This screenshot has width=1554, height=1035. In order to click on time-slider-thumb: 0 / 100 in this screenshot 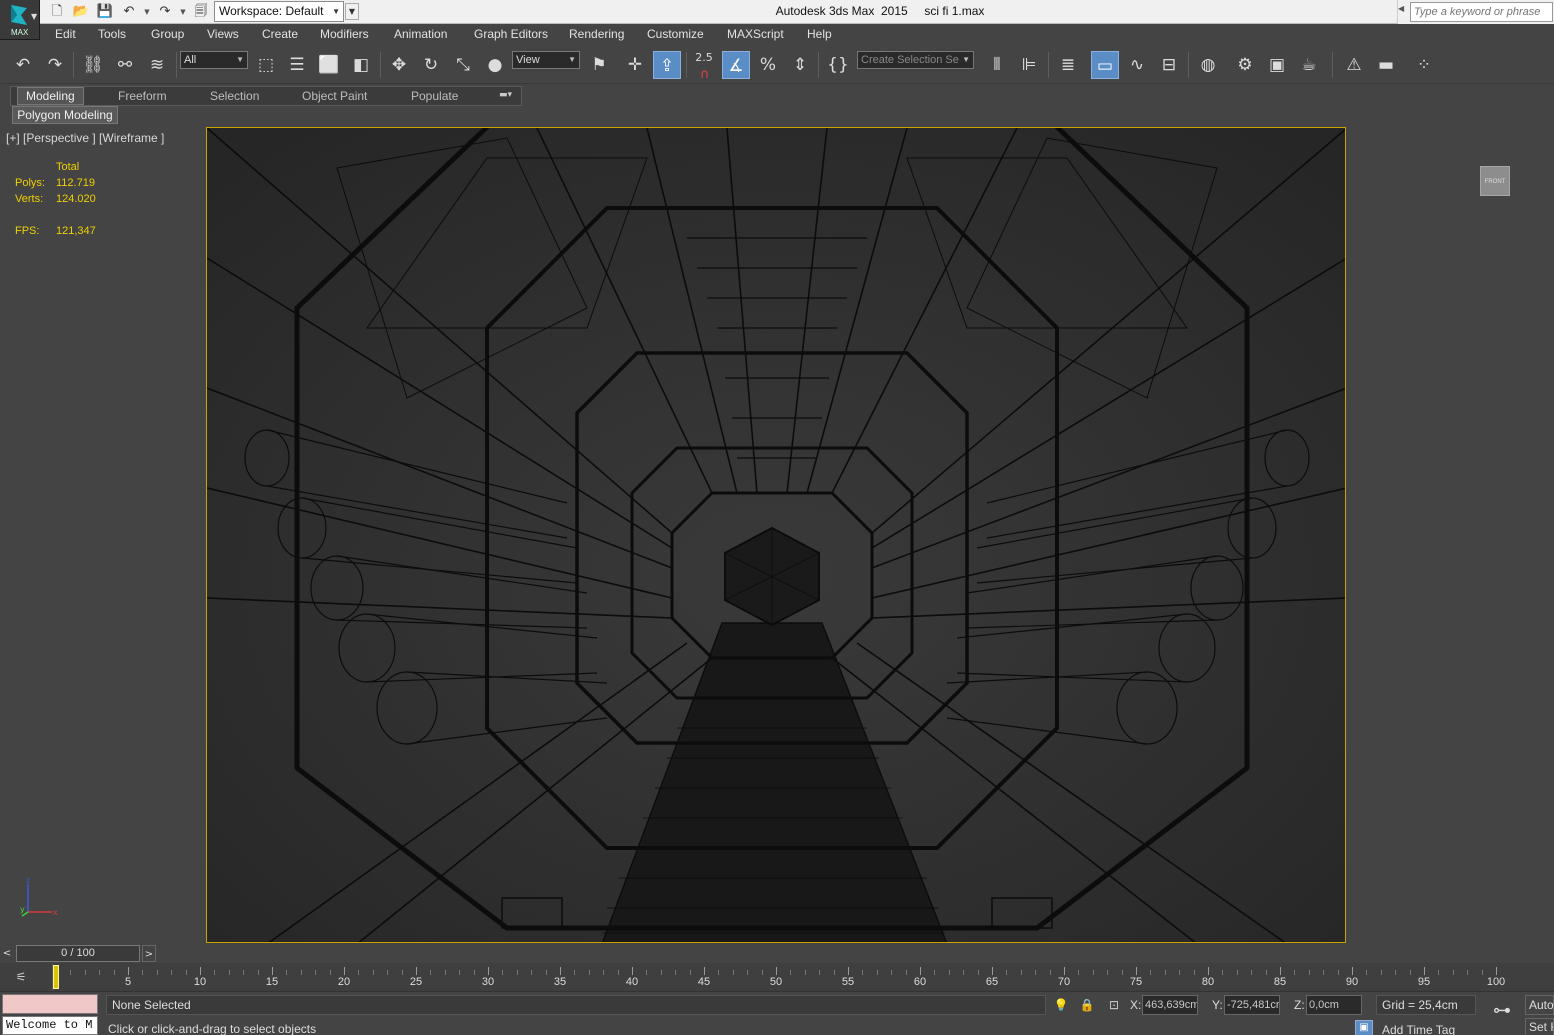, I will do `click(78, 953)`.